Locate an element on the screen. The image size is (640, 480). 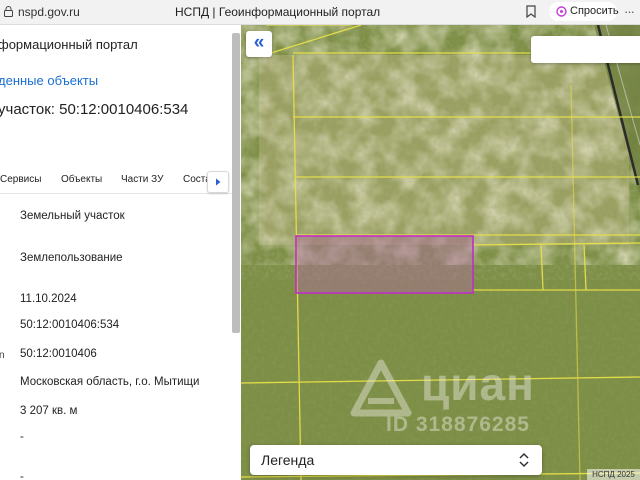
collapse-panel-button: « is located at coordinates (259, 44).